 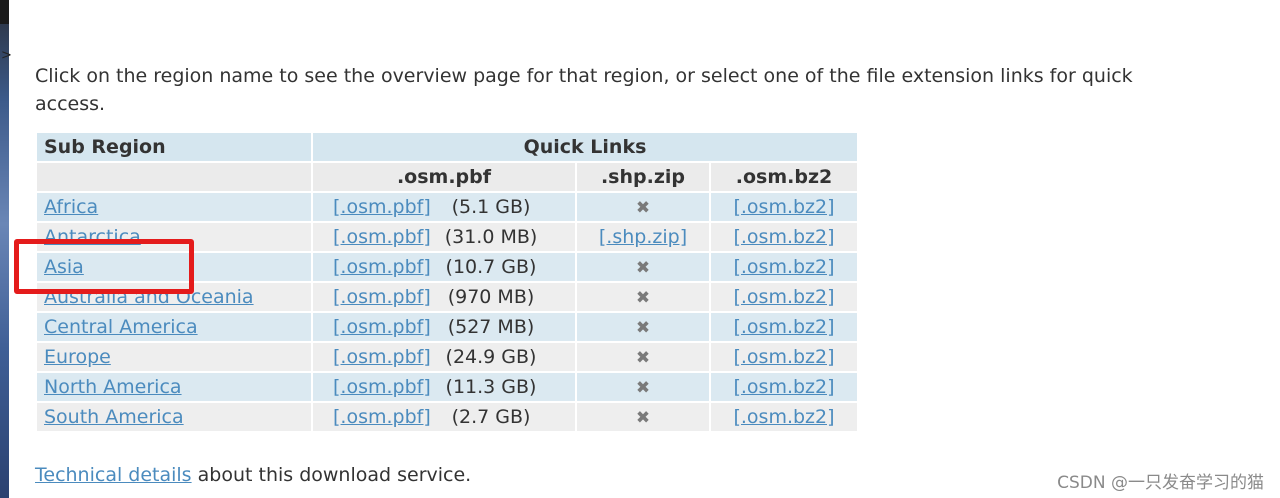 What do you see at coordinates (444, 327) in the screenshot?
I see `pbf-cell: [.osm.pbf] (527 MB)` at bounding box center [444, 327].